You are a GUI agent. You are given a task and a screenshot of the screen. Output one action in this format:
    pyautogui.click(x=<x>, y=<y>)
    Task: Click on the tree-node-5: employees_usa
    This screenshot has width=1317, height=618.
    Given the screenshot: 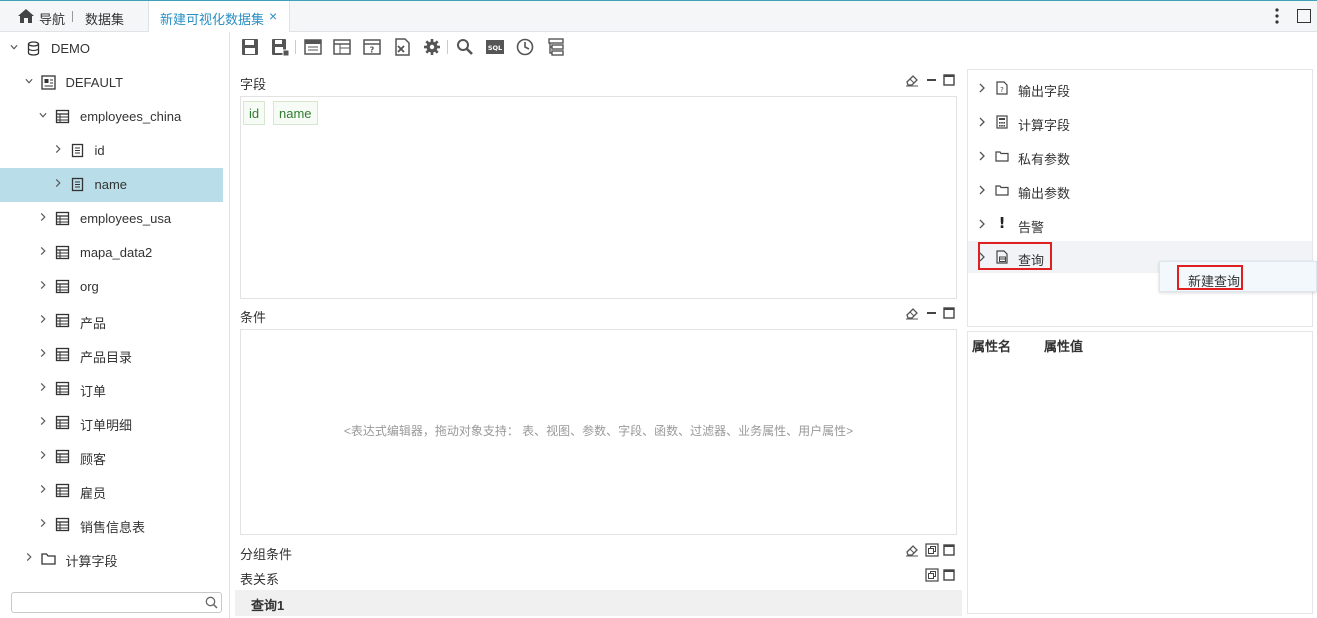 What is the action you would take?
    pyautogui.click(x=111, y=219)
    